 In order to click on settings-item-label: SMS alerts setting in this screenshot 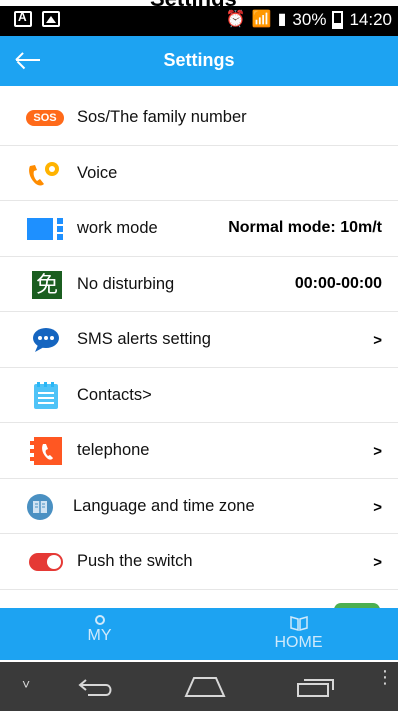, I will do `click(144, 339)`.